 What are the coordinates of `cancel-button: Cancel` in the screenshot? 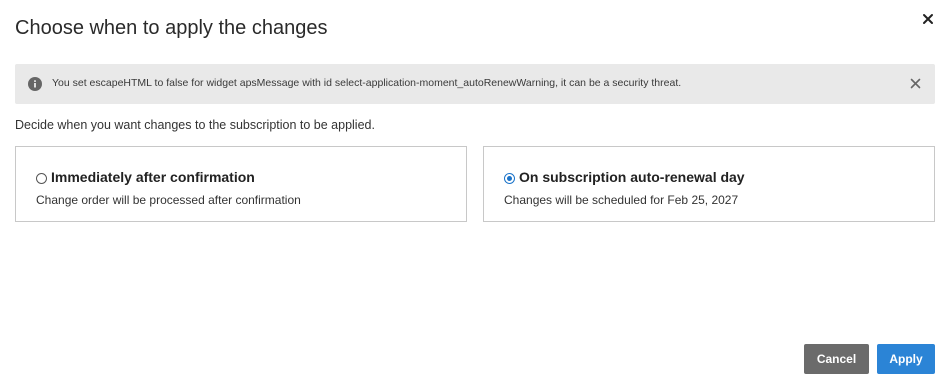 It's located at (836, 359).